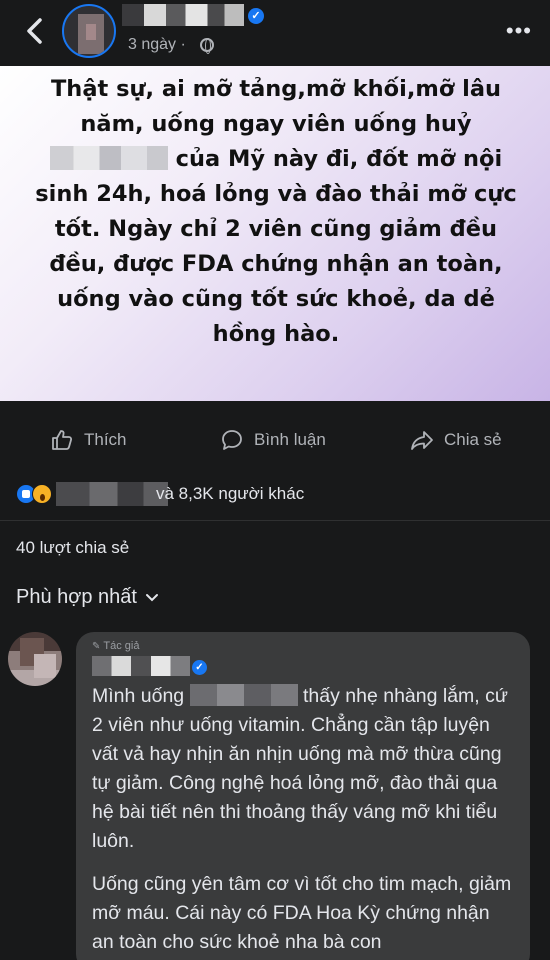 The width and height of the screenshot is (550, 960). I want to click on comment-label: Bình luận, so click(290, 439).